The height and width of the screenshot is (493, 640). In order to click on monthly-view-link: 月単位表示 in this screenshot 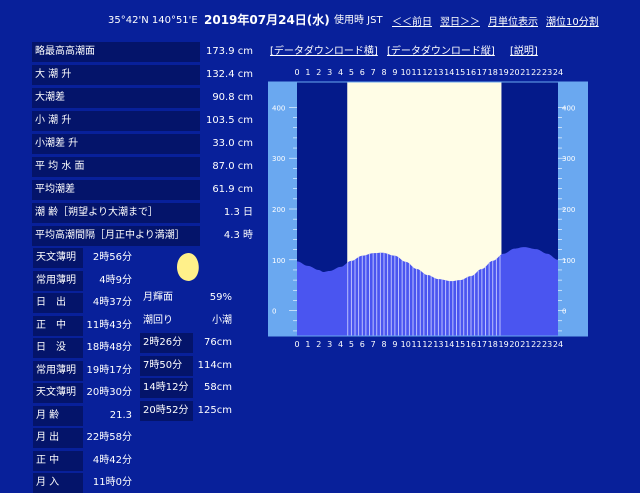, I will do `click(513, 20)`.